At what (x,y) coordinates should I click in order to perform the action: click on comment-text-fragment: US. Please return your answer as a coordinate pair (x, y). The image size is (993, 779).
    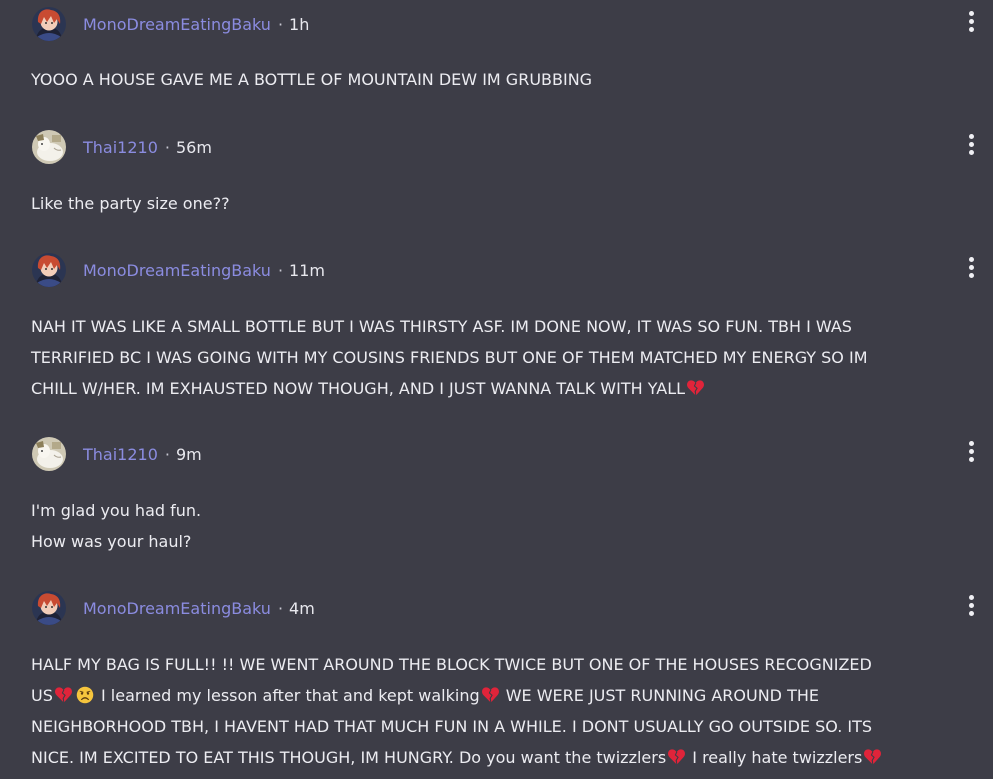
    Looking at the image, I should click on (42, 695).